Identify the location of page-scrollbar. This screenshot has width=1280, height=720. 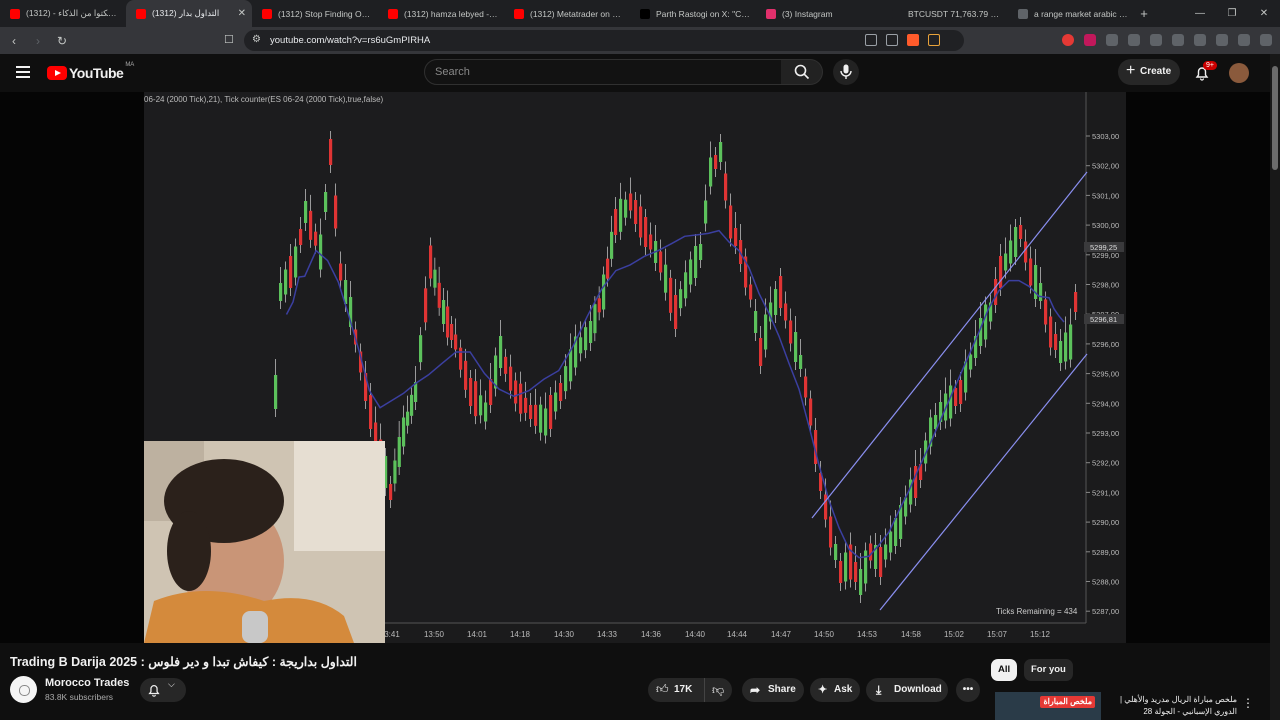
(1275, 387).